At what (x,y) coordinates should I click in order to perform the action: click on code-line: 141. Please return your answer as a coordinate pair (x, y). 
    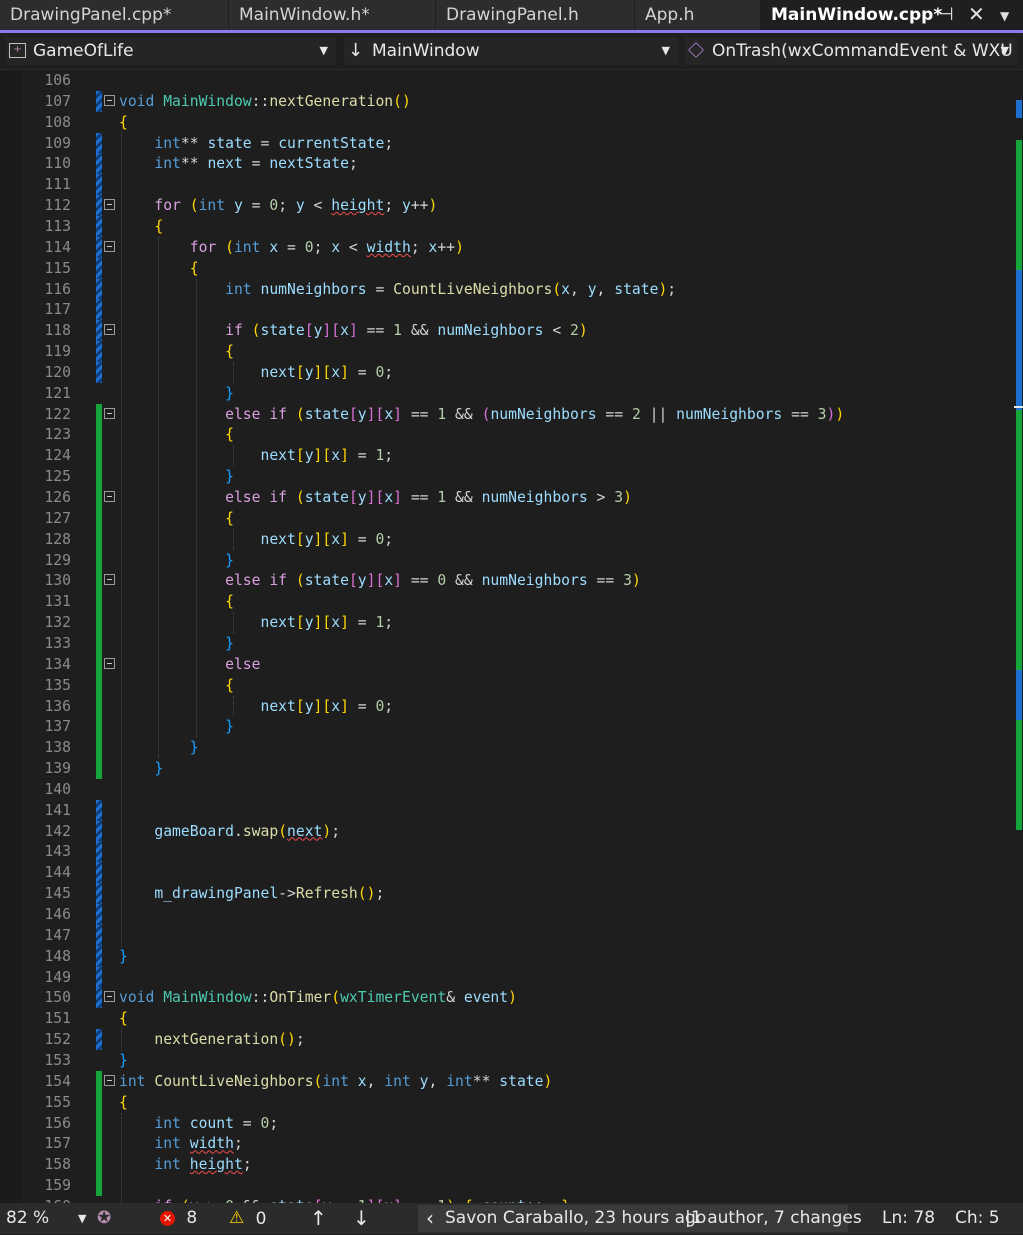
    Looking at the image, I should click on (507, 810).